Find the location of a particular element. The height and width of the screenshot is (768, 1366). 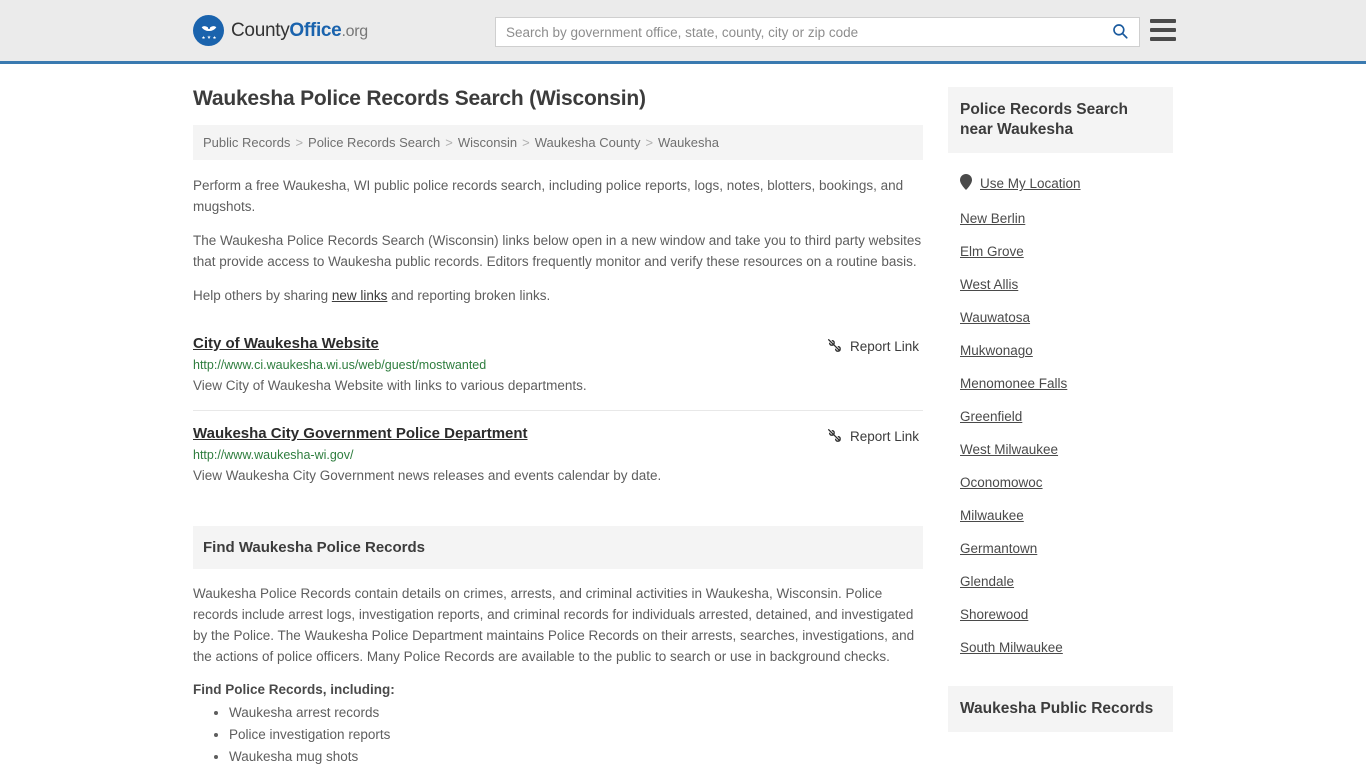

sidebar-item-elm-grove: Elm Grove is located at coordinates (1060, 251).